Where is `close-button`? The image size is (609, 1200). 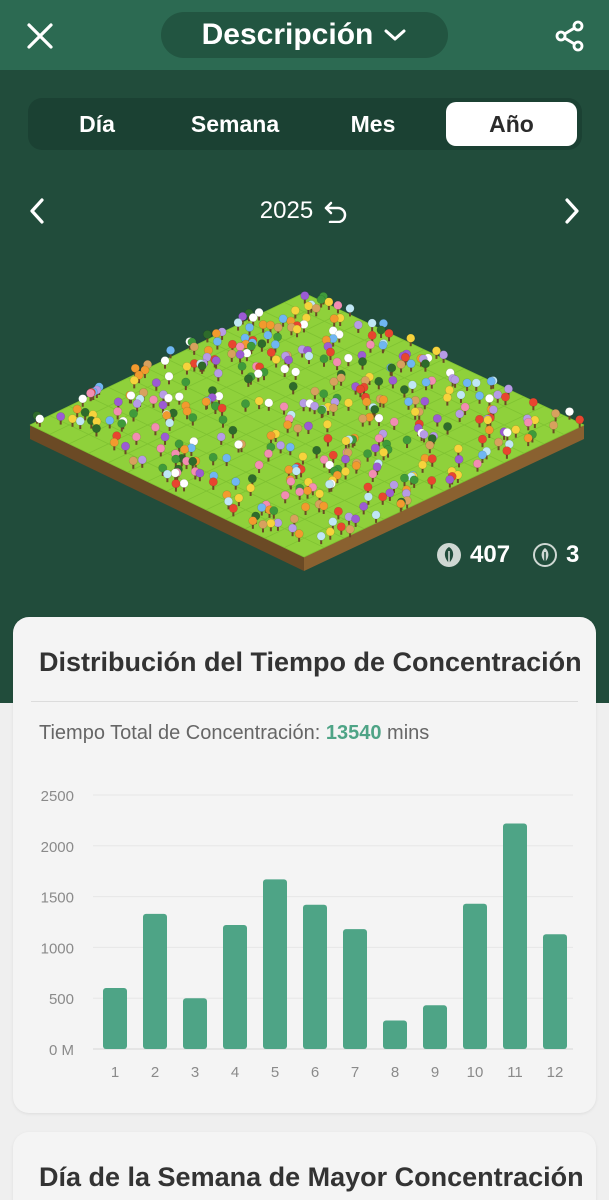
close-button is located at coordinates (40, 36).